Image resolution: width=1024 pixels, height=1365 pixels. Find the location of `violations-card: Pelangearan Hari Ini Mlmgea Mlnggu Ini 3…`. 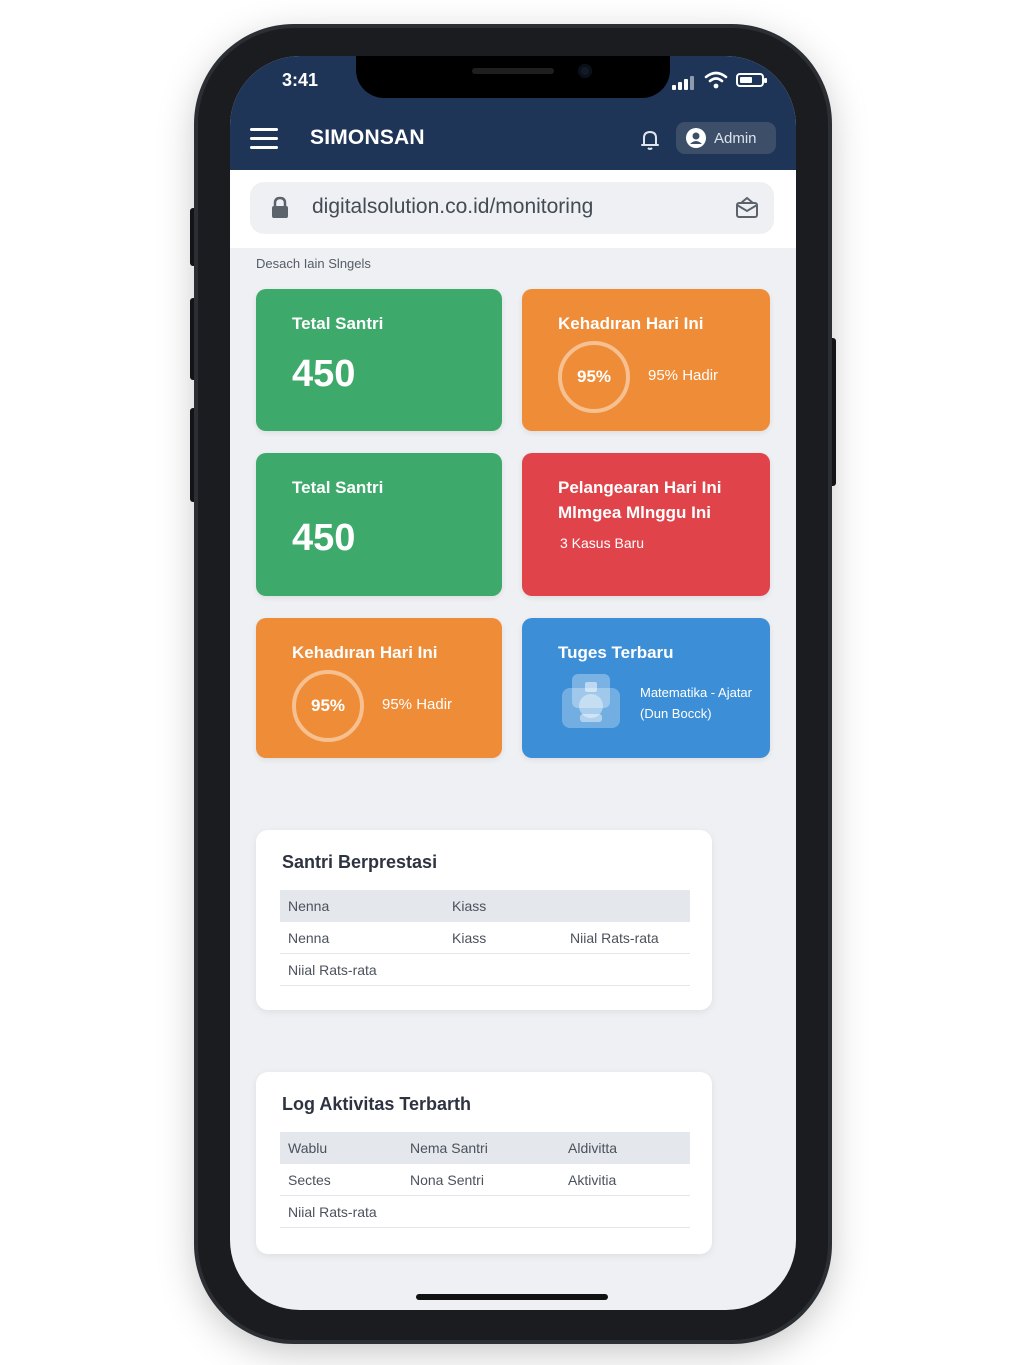

violations-card: Pelangearan Hari Ini Mlmgea Mlnggu Ini 3… is located at coordinates (646, 524).